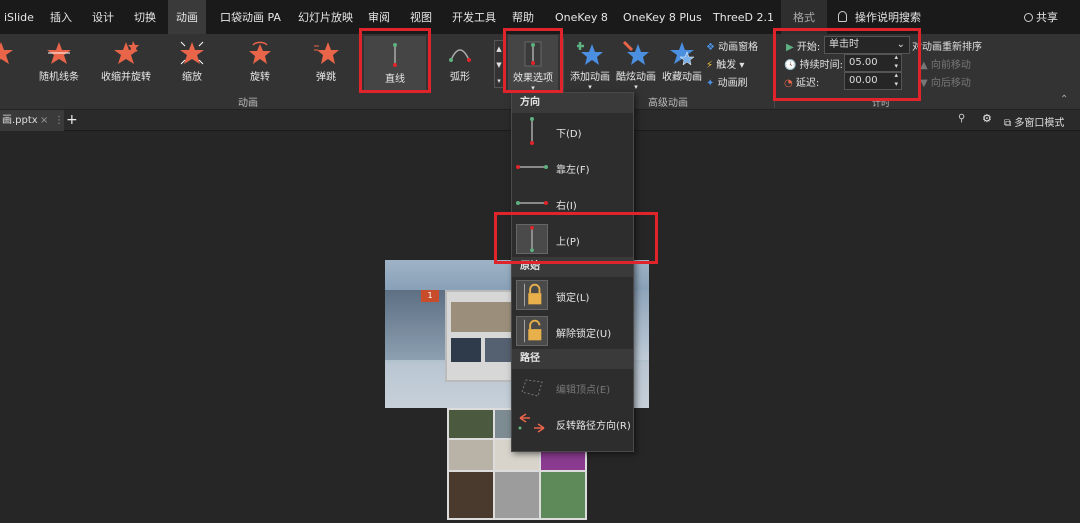 The width and height of the screenshot is (1080, 523). Describe the element at coordinates (572, 331) in the screenshot. I see `menu-item-unlock: 解除锁定(U)` at that location.